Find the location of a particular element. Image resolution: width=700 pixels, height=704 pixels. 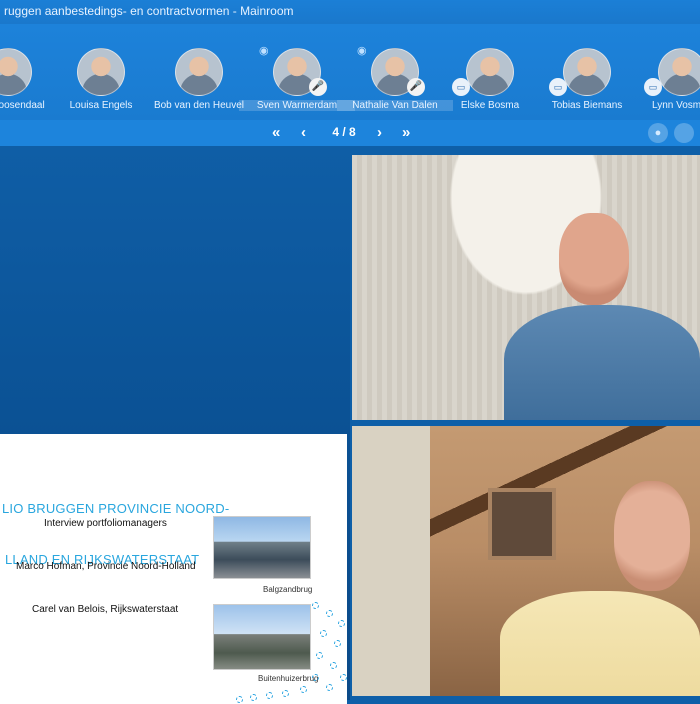

photo-caption: Balgzandbrug is located at coordinates (288, 589).